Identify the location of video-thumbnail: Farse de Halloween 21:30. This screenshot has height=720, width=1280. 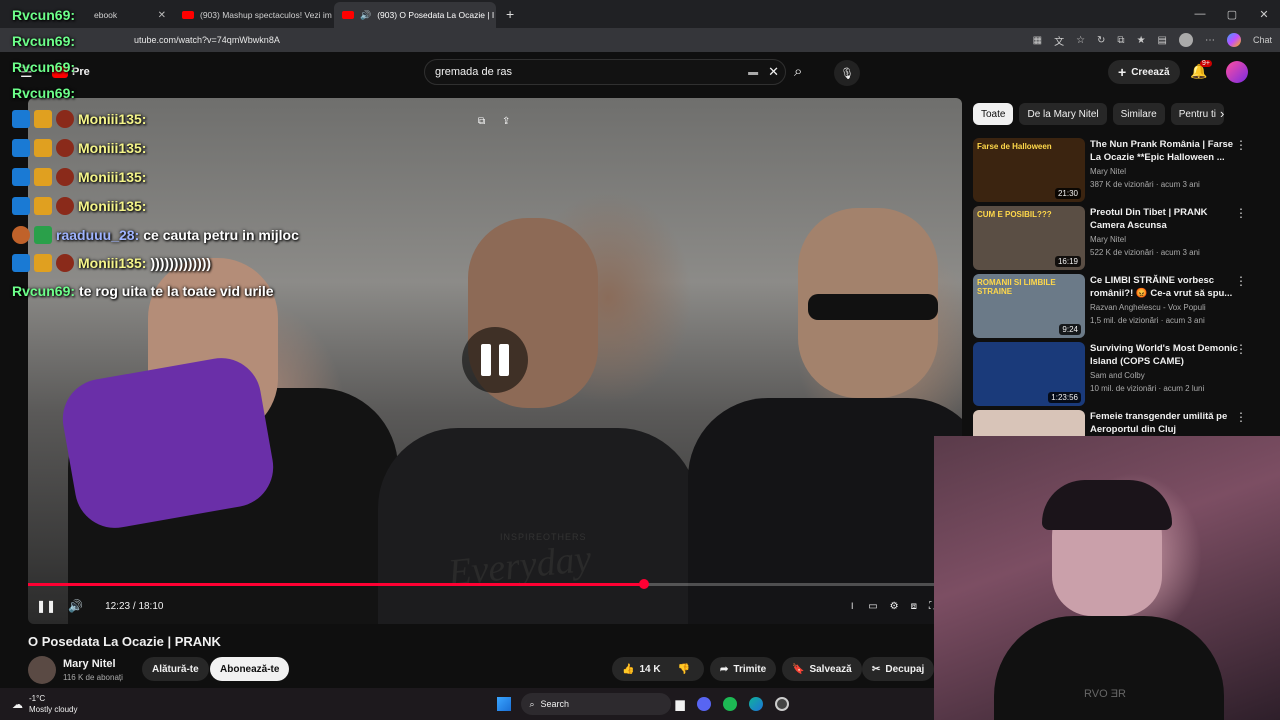
(1029, 170).